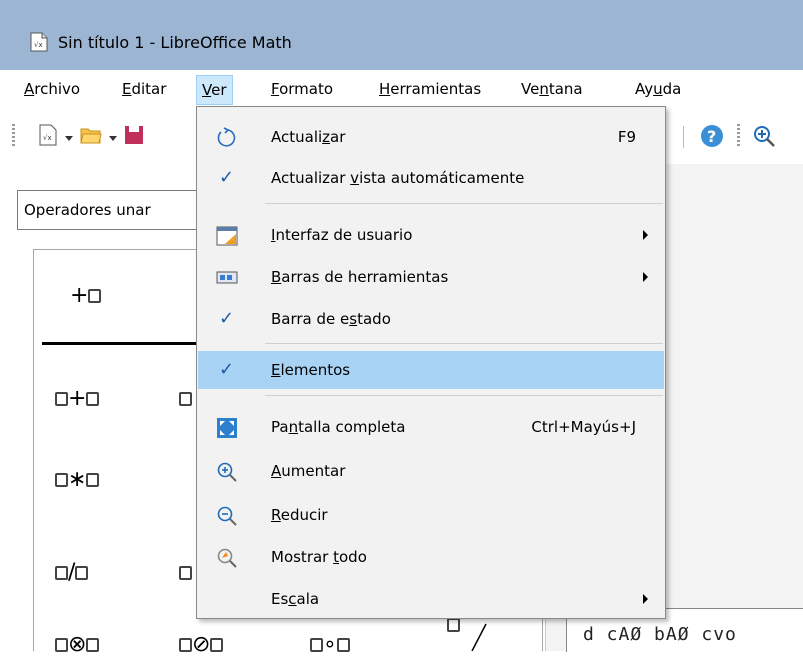 The height and width of the screenshot is (657, 803). What do you see at coordinates (565, 89) in the screenshot?
I see `menu-ventana-label-b: tana` at bounding box center [565, 89].